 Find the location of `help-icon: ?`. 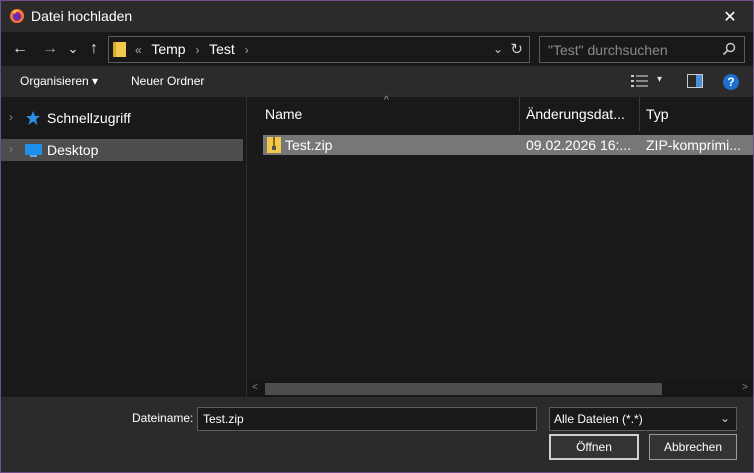

help-icon: ? is located at coordinates (731, 82).